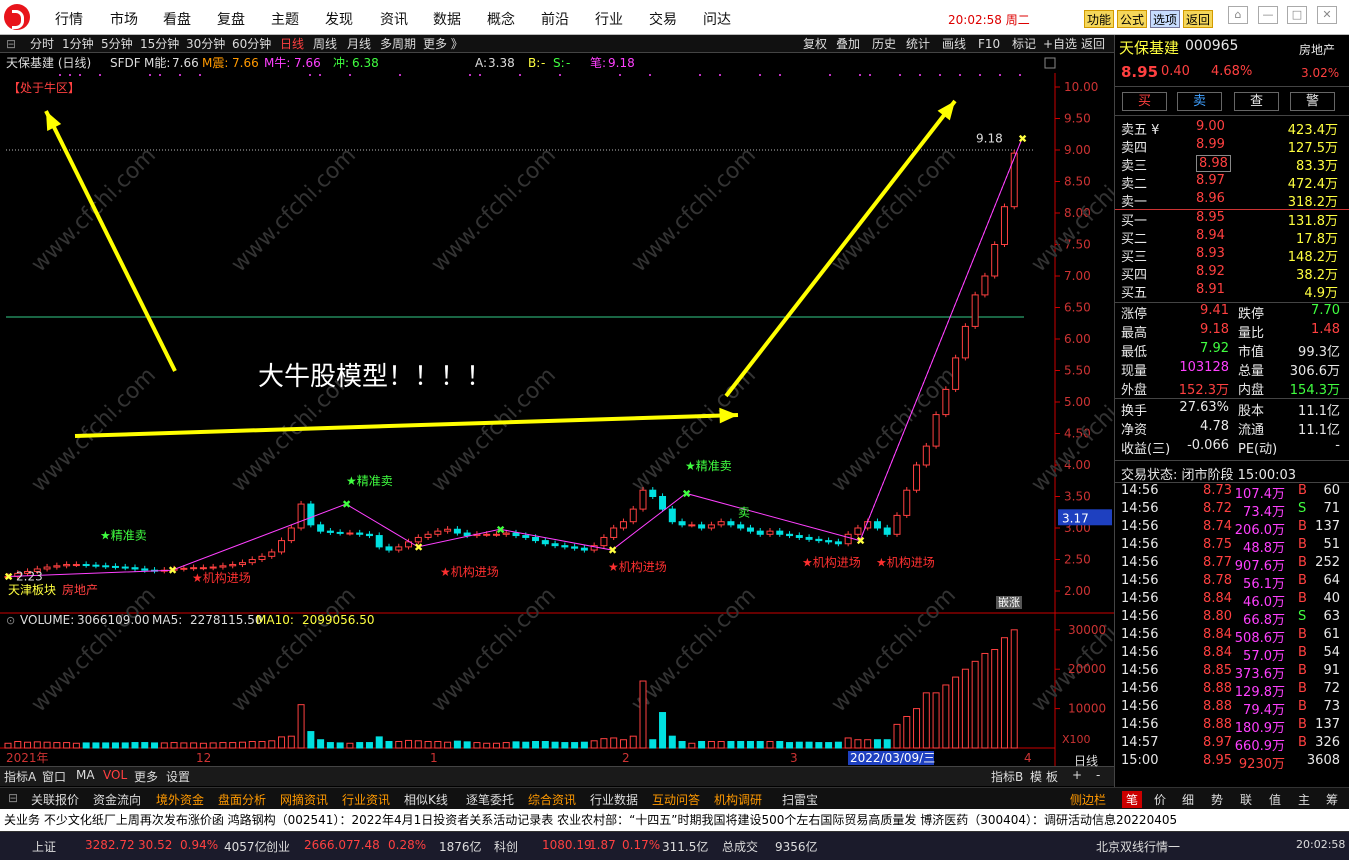 Image resolution: width=1349 pixels, height=860 pixels. I want to click on info-tab: 盘面分析, so click(242, 799).